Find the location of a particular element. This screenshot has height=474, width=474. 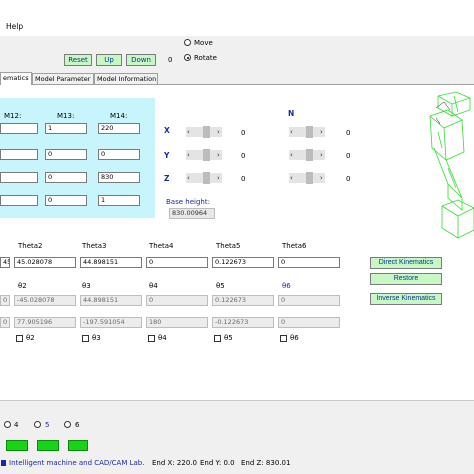

tab-kinematics: ematics is located at coordinates (16, 78).